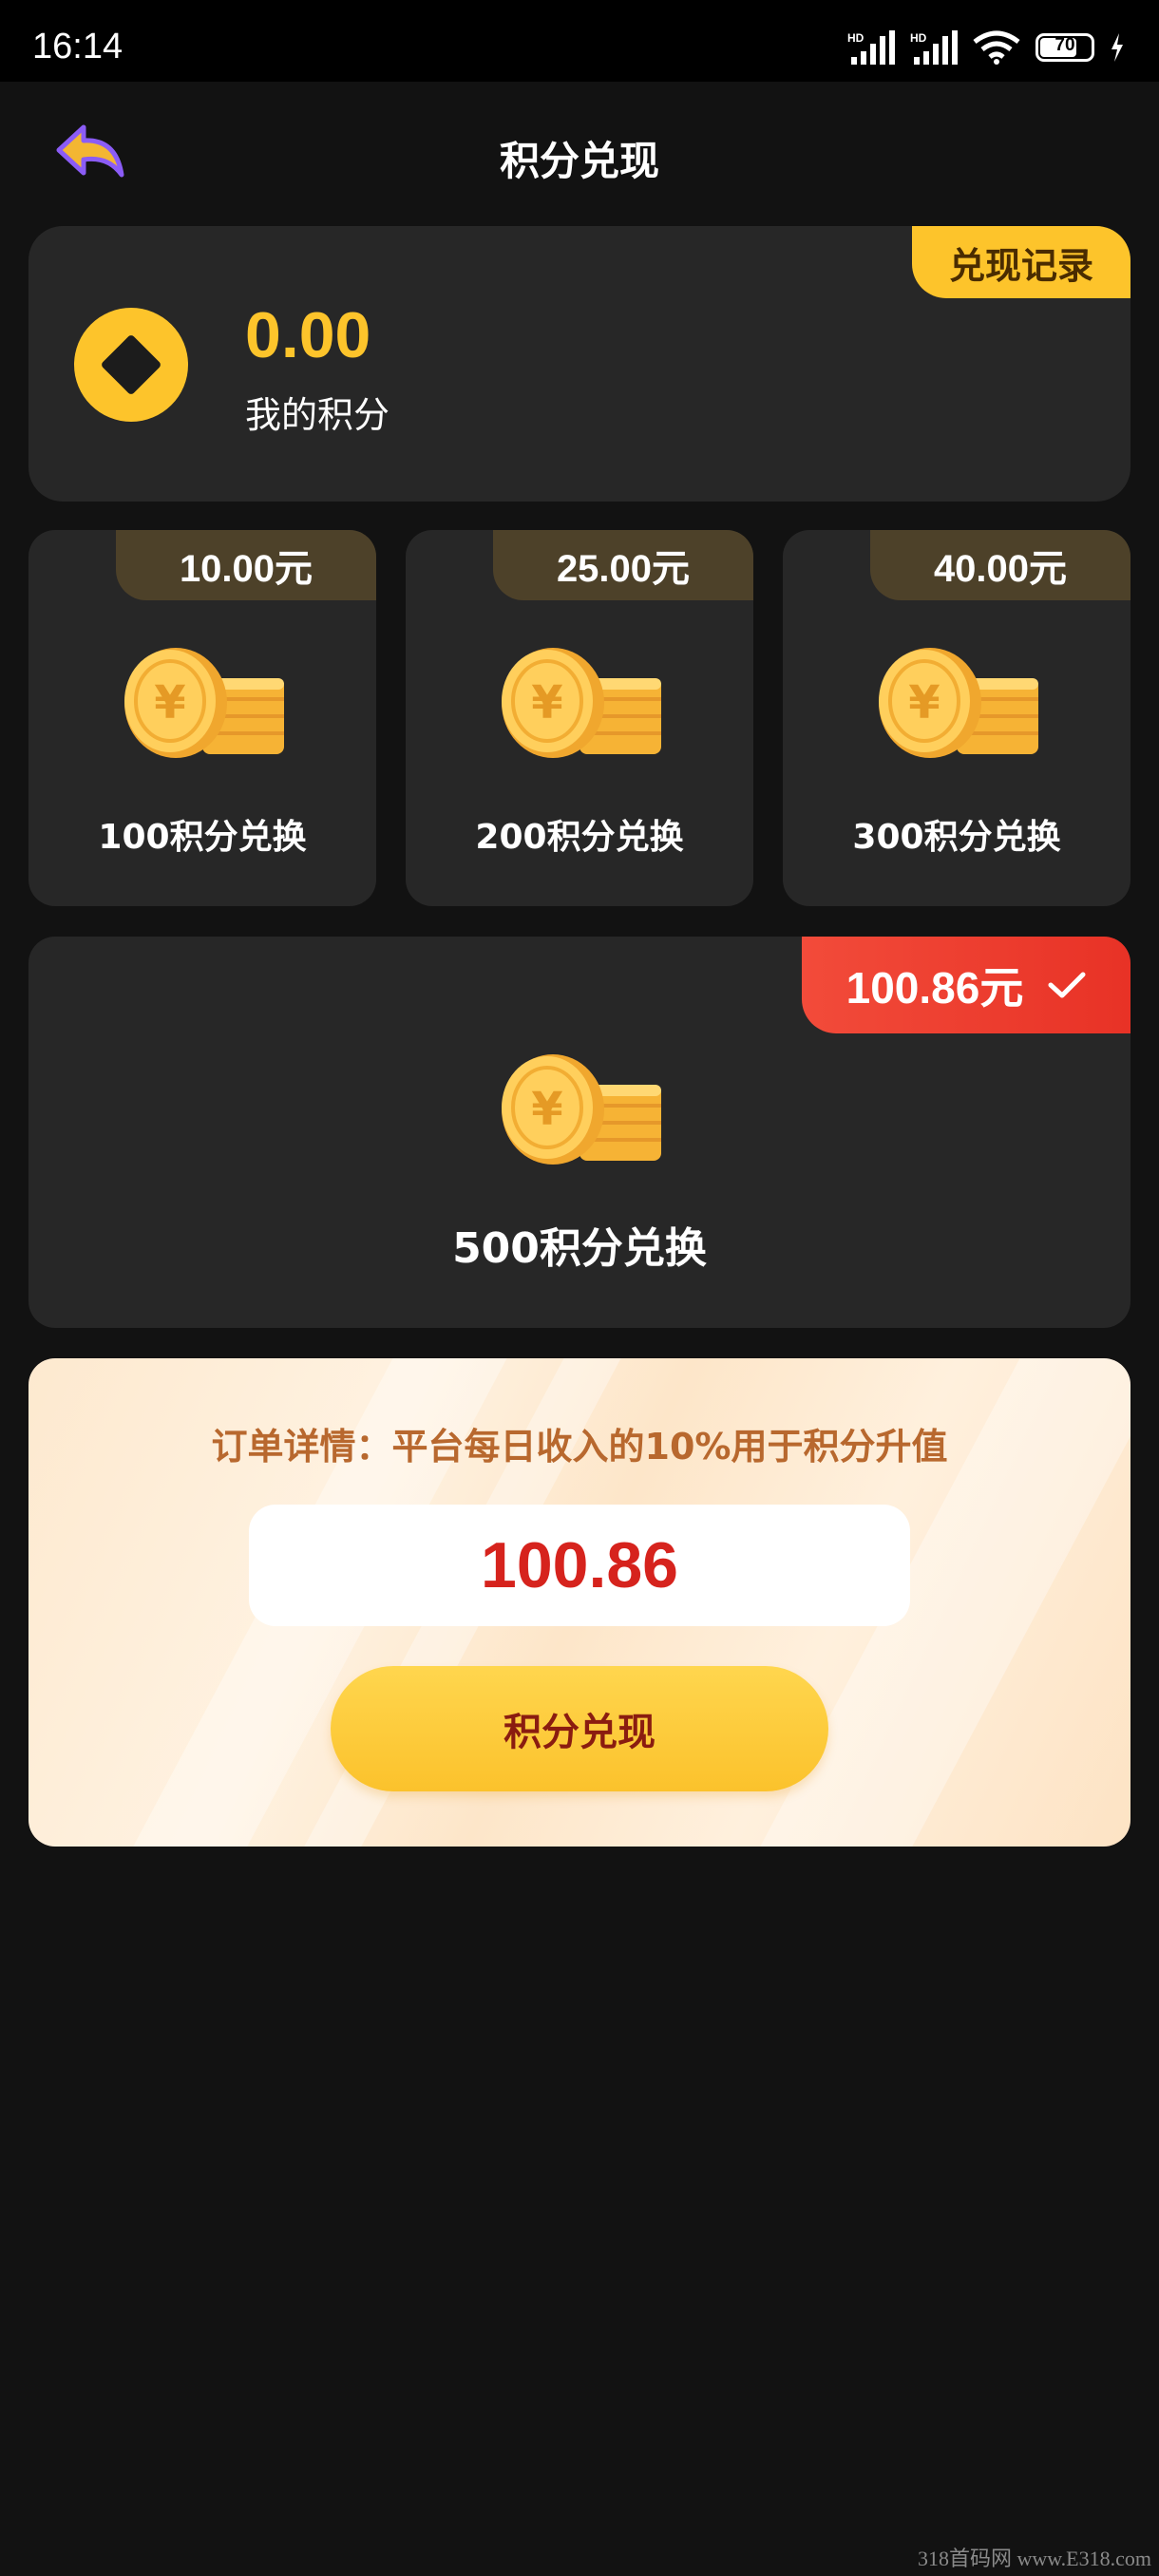  What do you see at coordinates (579, 1728) in the screenshot?
I see `cashout-button: 积分兑现` at bounding box center [579, 1728].